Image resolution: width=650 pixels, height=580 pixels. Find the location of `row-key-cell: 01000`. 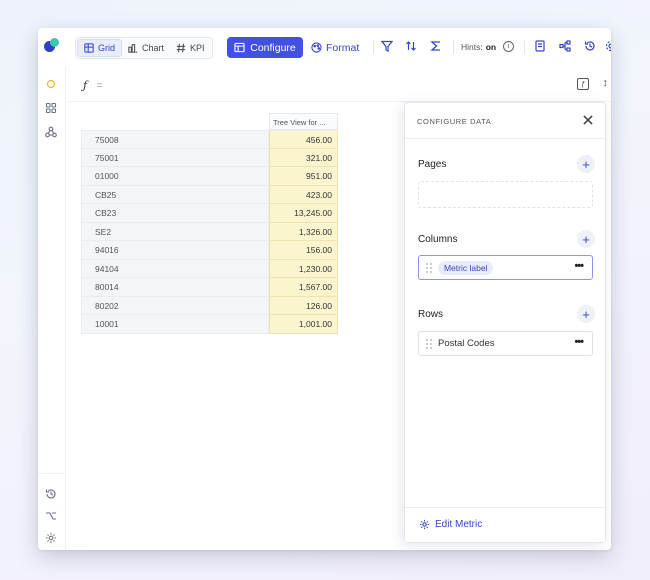

row-key-cell: 01000 is located at coordinates (175, 176).